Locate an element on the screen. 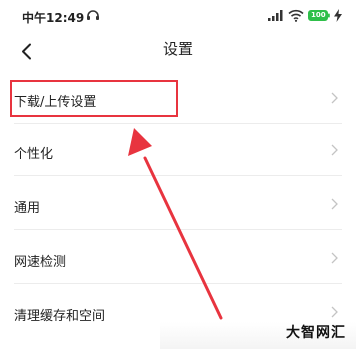 The width and height of the screenshot is (356, 349). signal-icon is located at coordinates (275, 15).